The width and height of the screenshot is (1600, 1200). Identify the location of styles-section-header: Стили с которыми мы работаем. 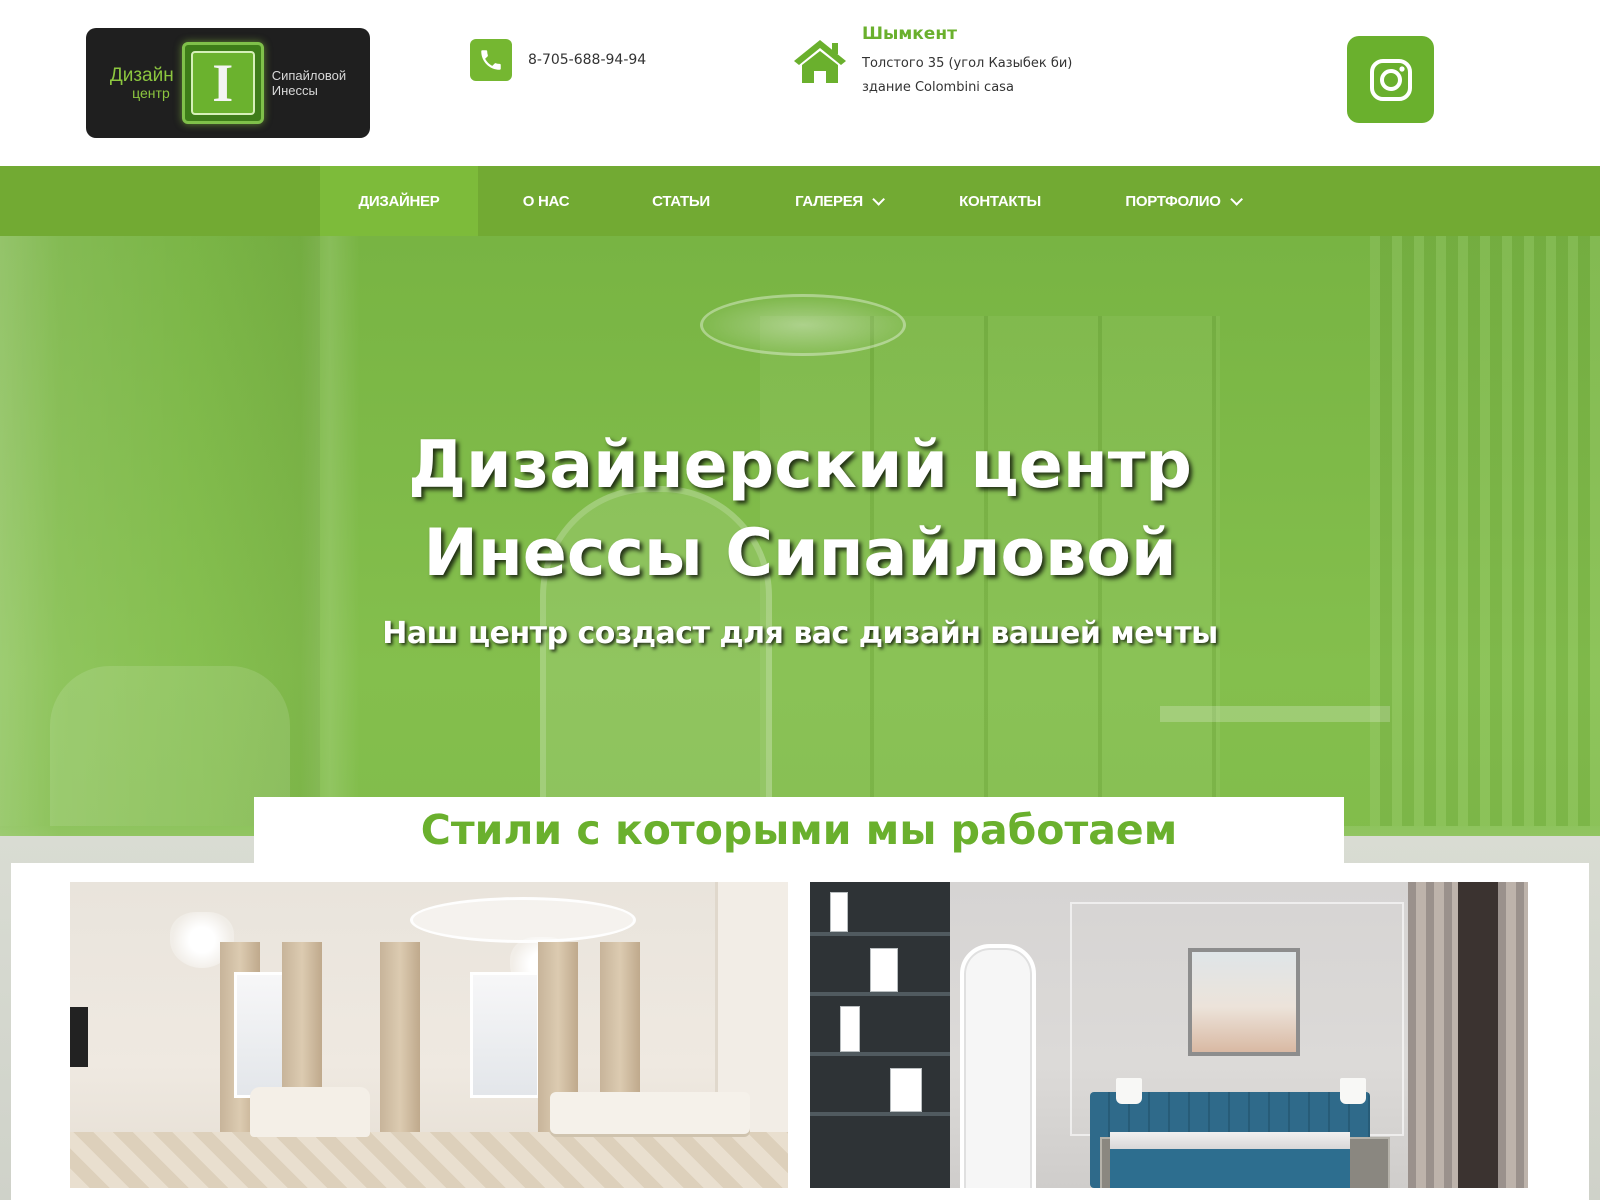
(799, 830).